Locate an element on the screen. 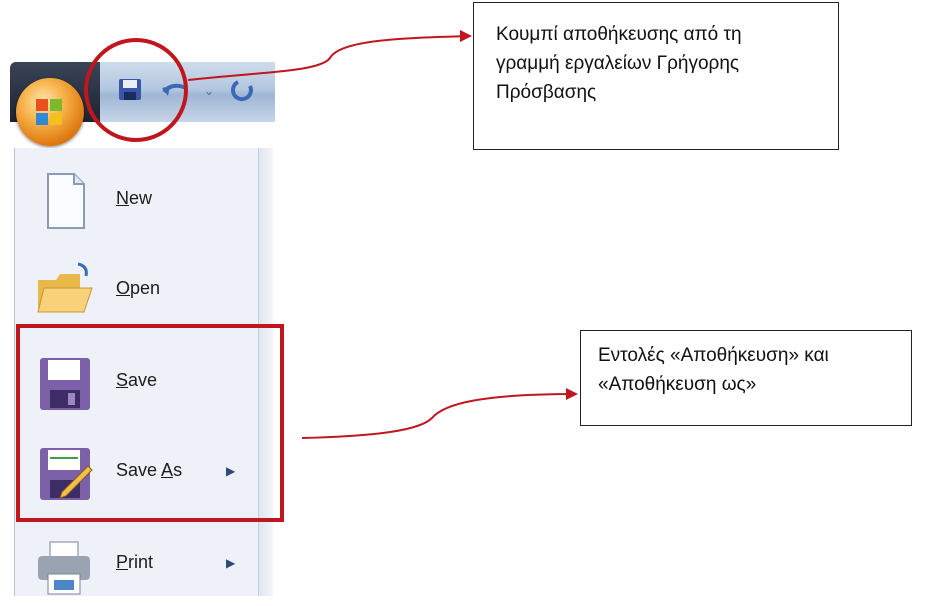 The height and width of the screenshot is (606, 931). save-commands-callout: Εντολές «Αποθήκευση» και «Αποθήκευση ως» is located at coordinates (746, 378).